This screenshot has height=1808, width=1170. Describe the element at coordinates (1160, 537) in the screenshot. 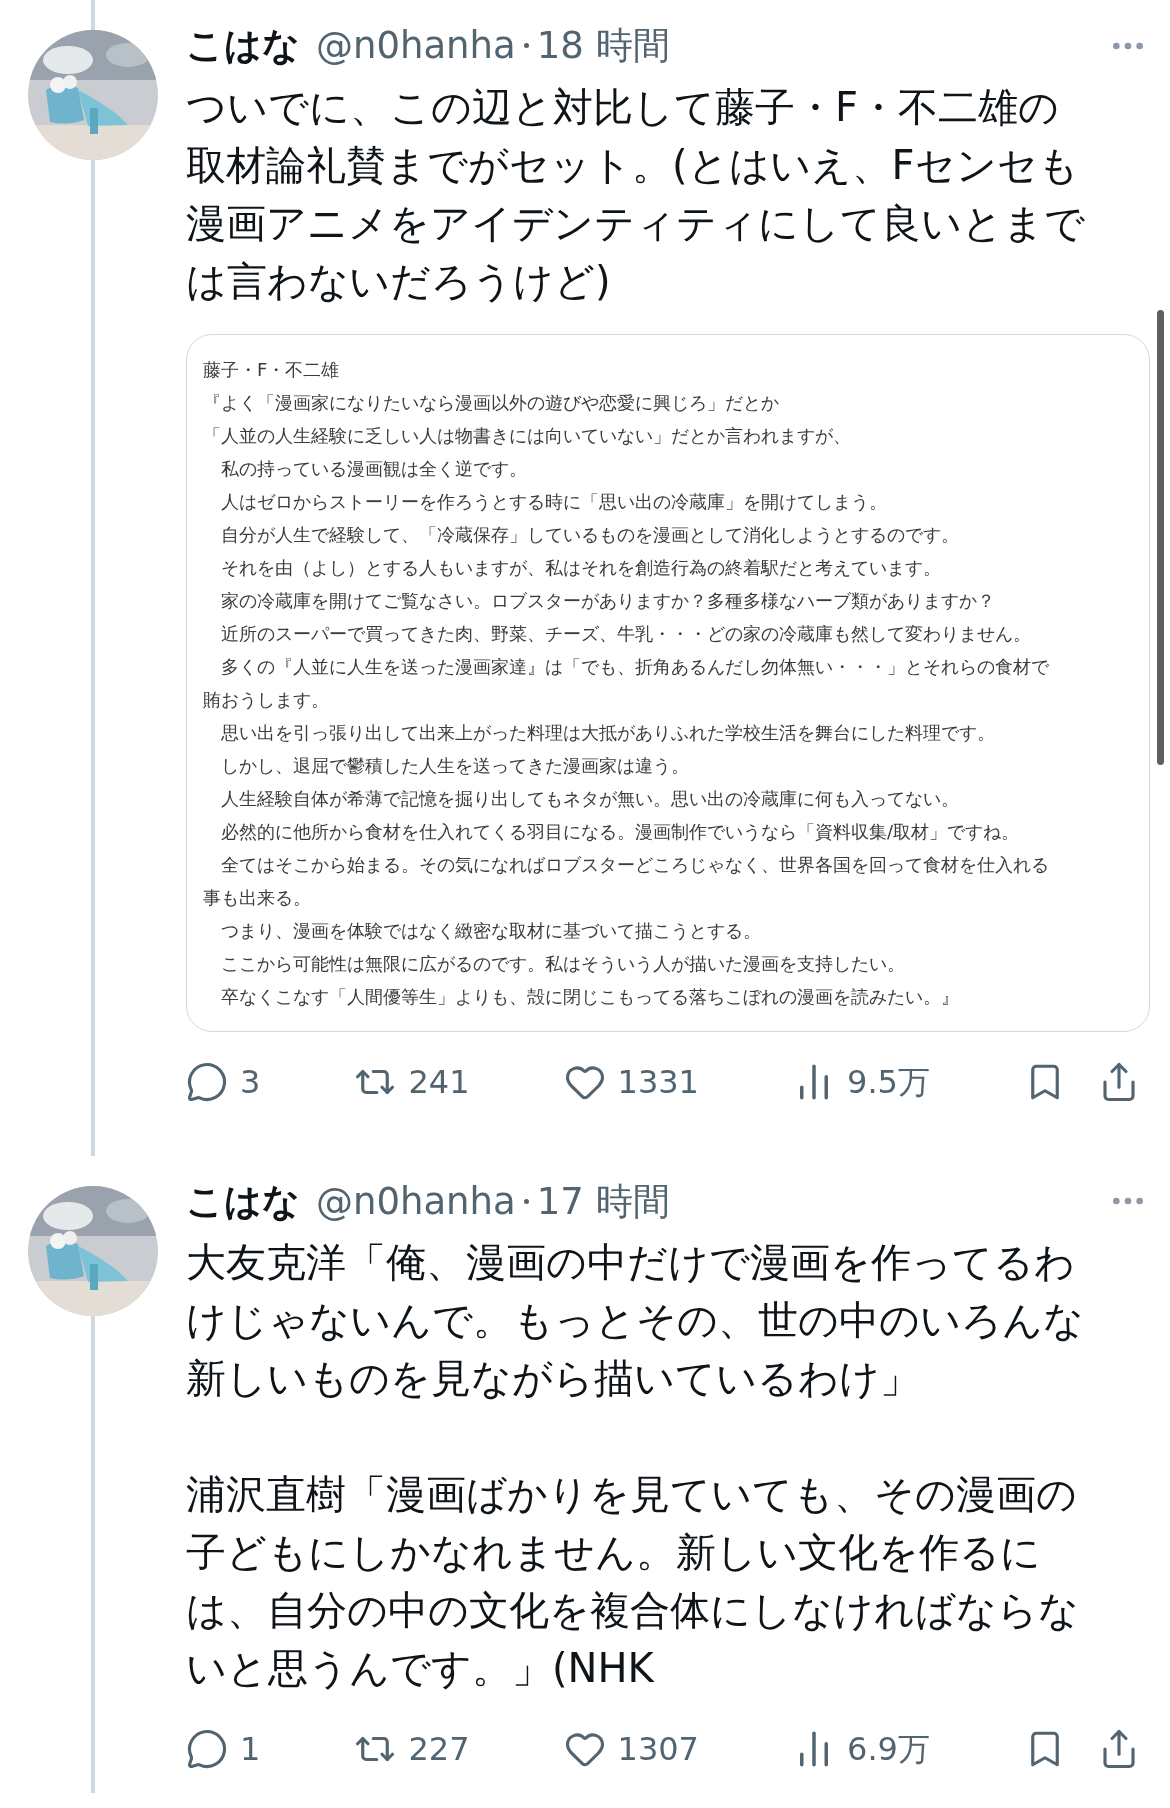

I see `scrollbar` at that location.